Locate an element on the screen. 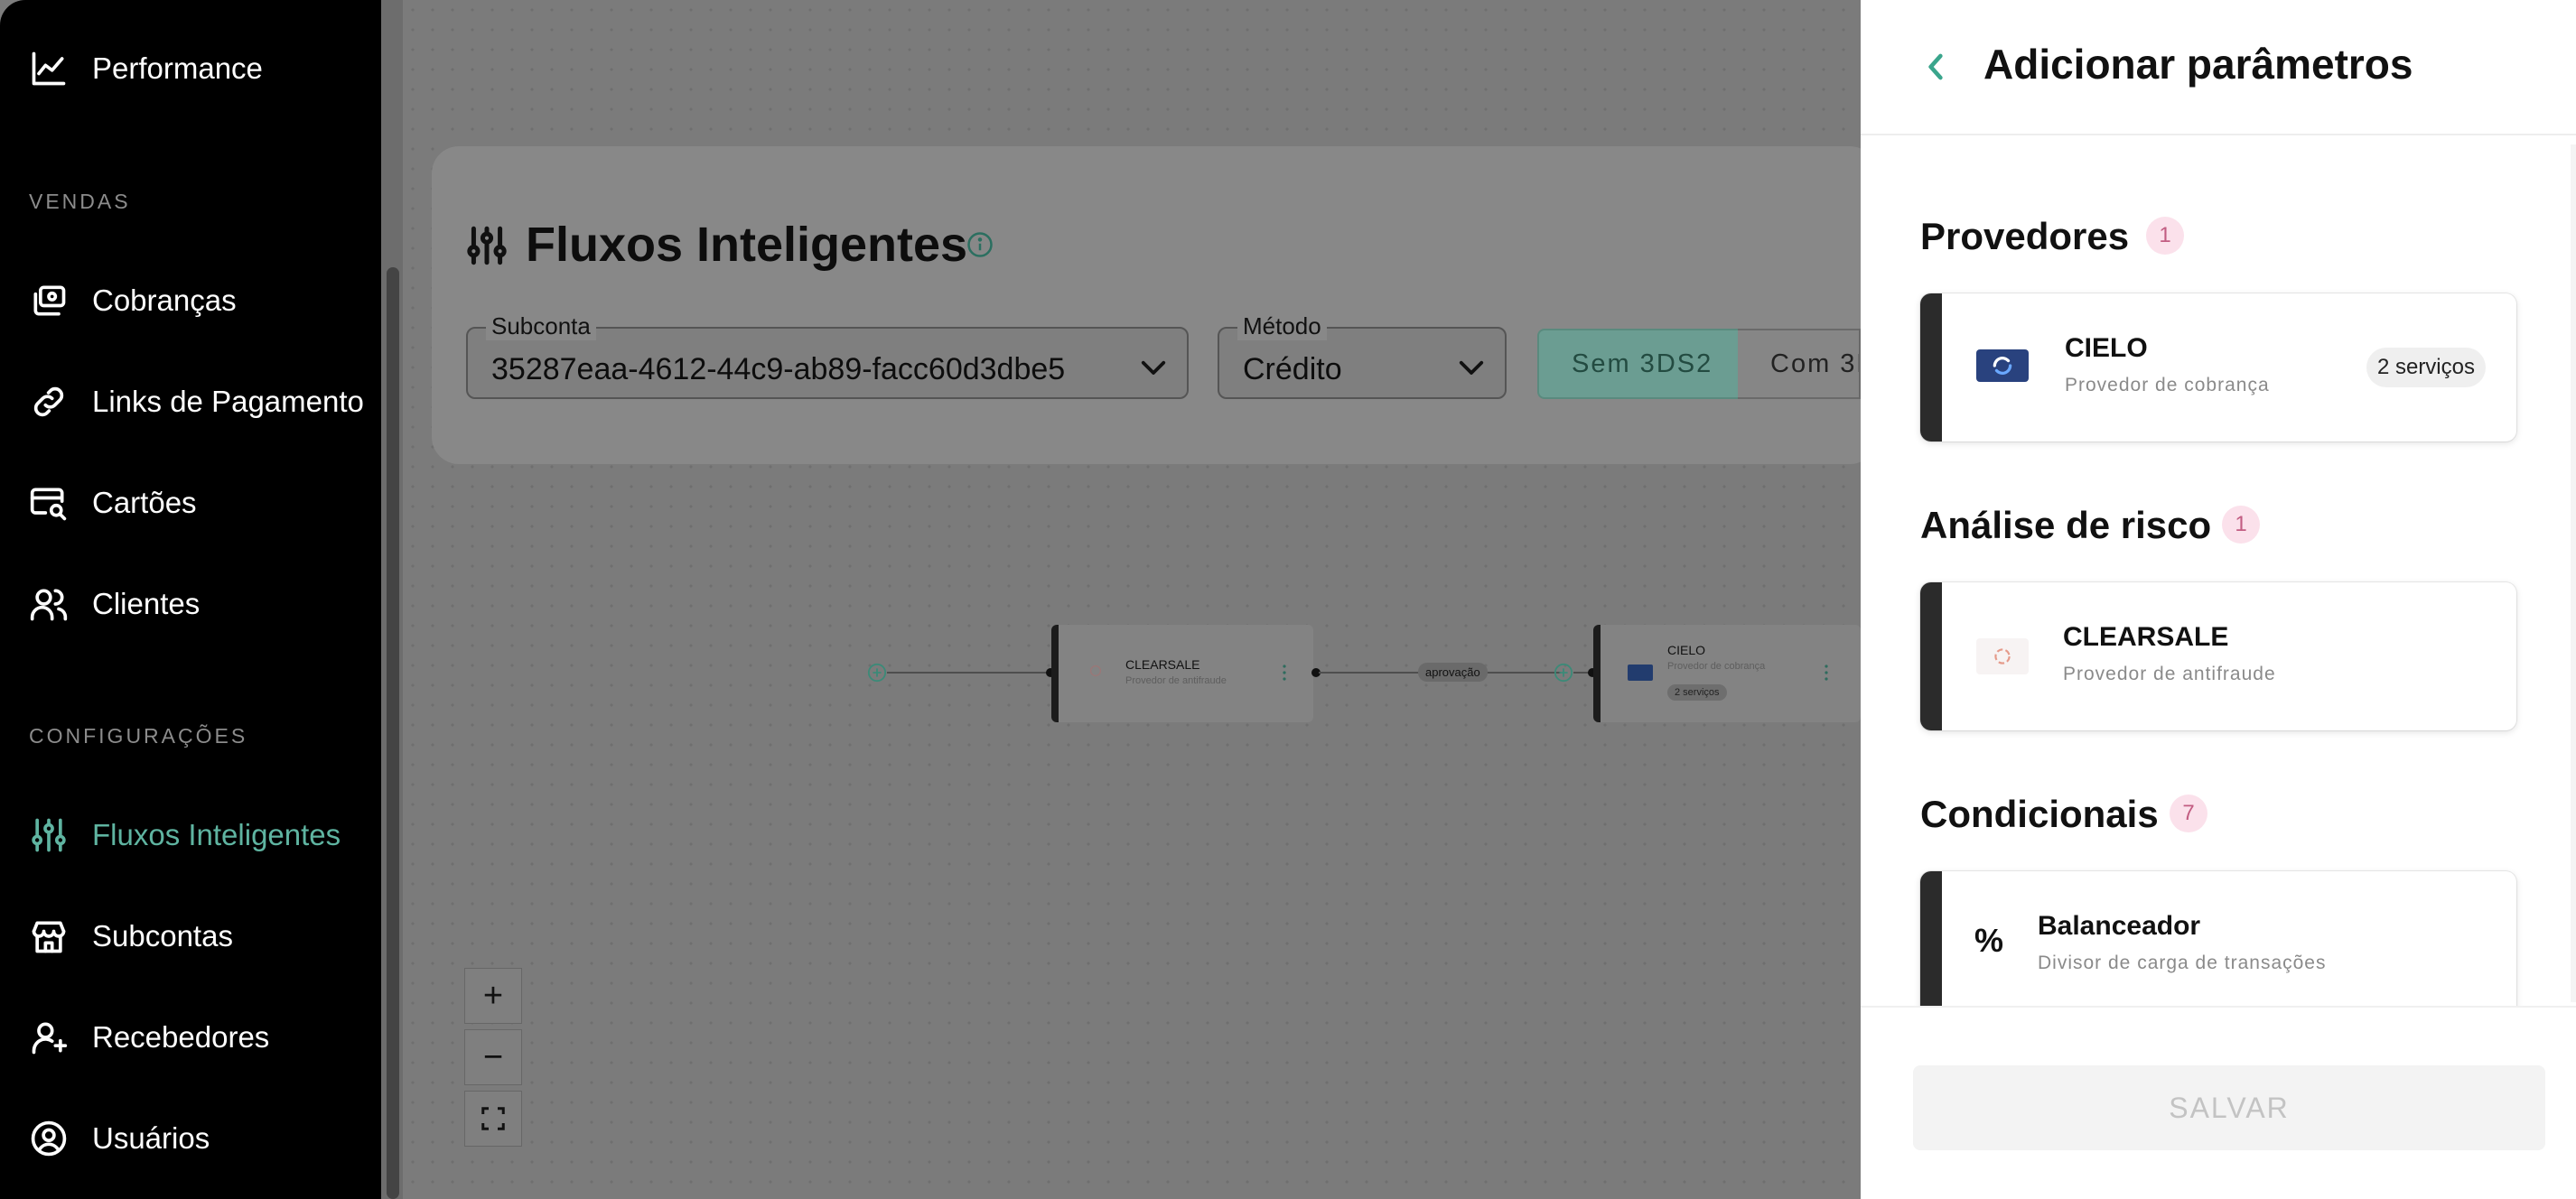 Image resolution: width=2576 pixels, height=1199 pixels. risk-provider-description: Provedor de antifraude is located at coordinates (2170, 674).